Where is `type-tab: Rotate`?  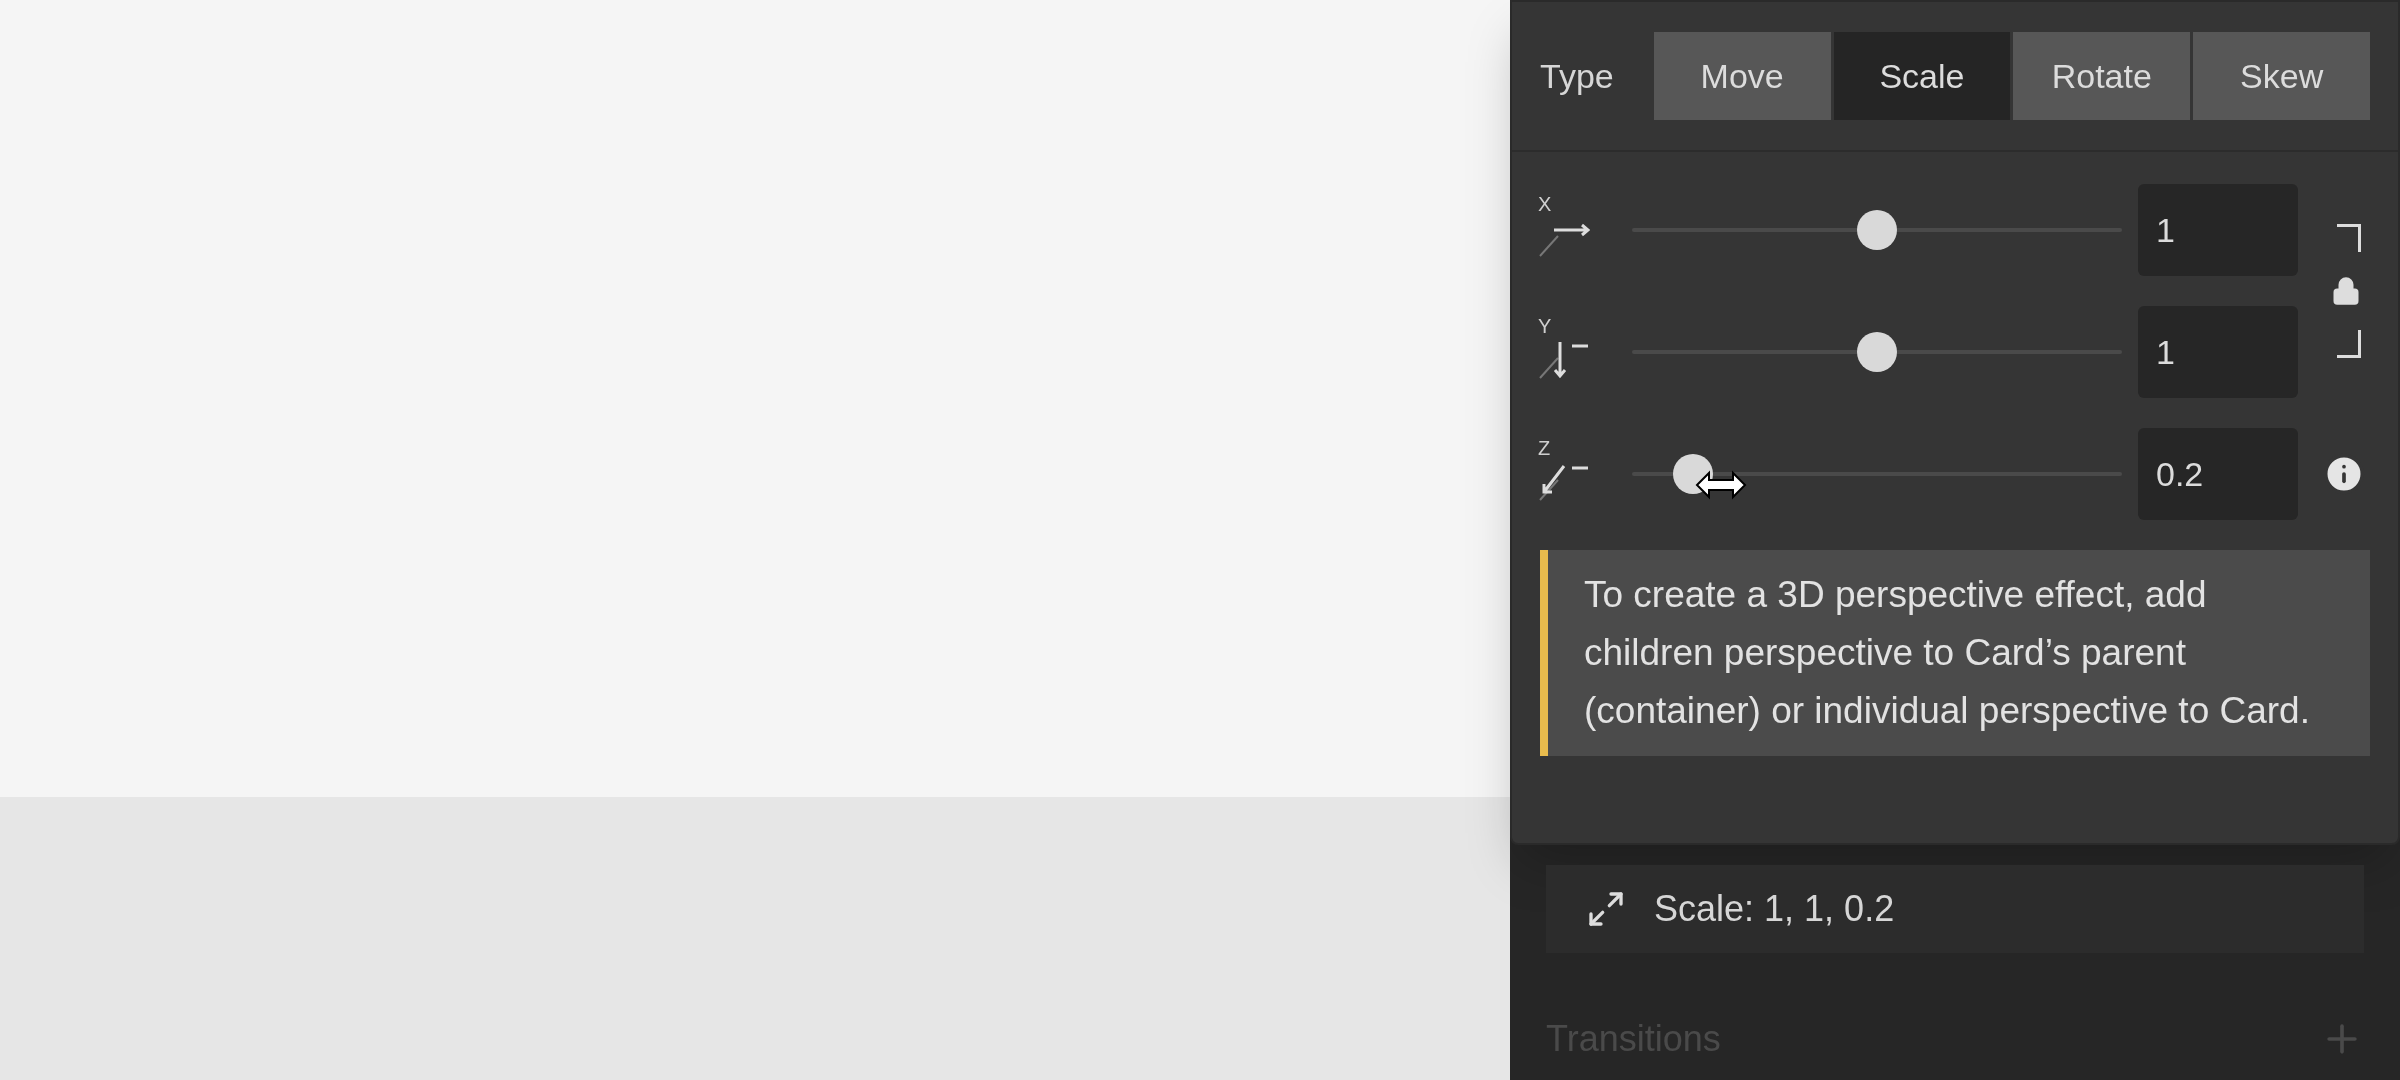 type-tab: Rotate is located at coordinates (2102, 76).